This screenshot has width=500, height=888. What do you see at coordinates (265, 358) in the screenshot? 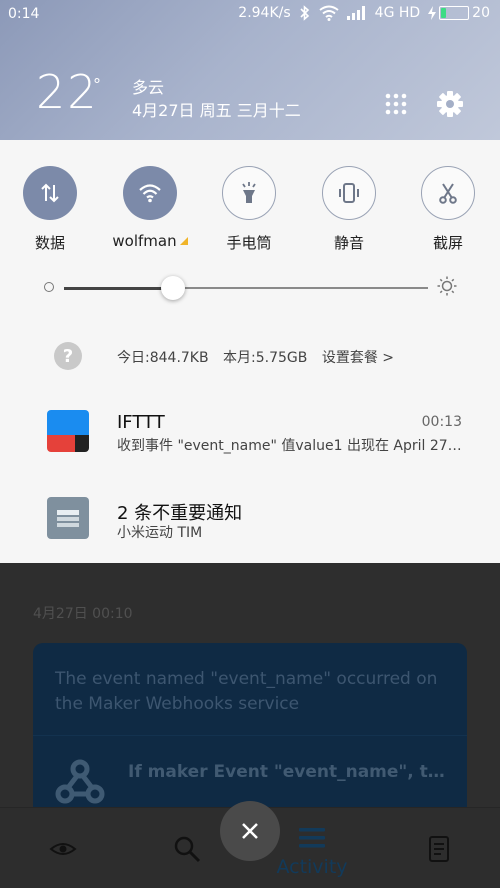
I see `data-month: 本月:5.75GB` at bounding box center [265, 358].